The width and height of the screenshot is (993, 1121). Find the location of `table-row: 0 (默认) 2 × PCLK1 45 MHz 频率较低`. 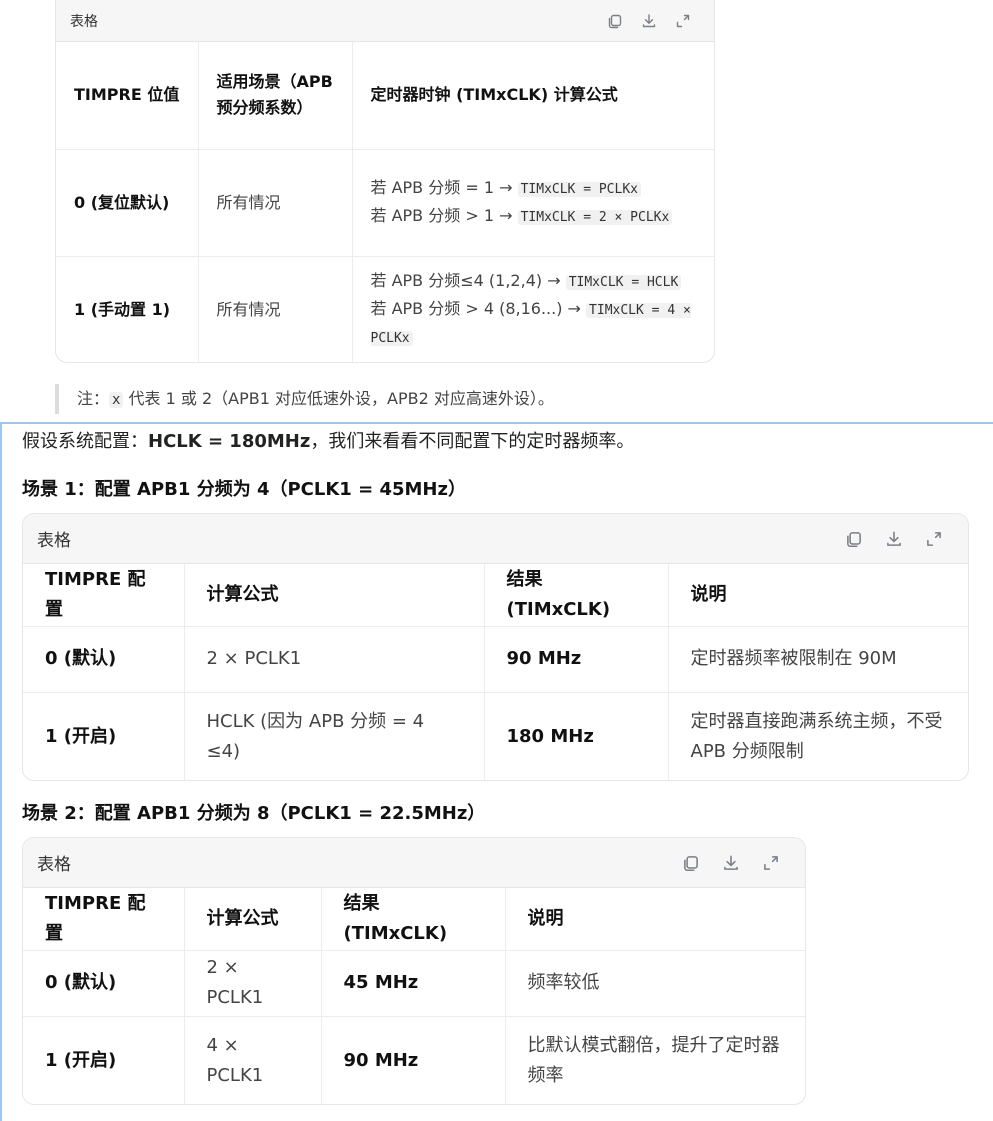

table-row: 0 (默认) 2 × PCLK1 45 MHz 频率较低 is located at coordinates (414, 983).